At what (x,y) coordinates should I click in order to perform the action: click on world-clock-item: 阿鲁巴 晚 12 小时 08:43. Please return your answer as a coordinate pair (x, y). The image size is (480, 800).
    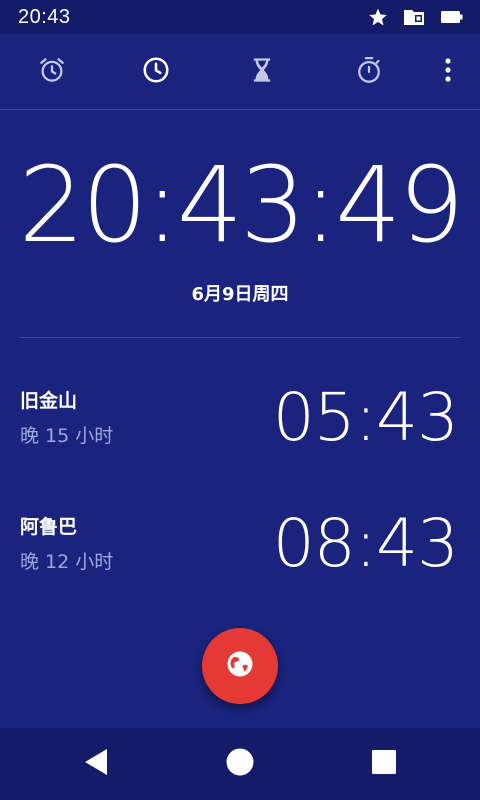
    Looking at the image, I should click on (240, 548).